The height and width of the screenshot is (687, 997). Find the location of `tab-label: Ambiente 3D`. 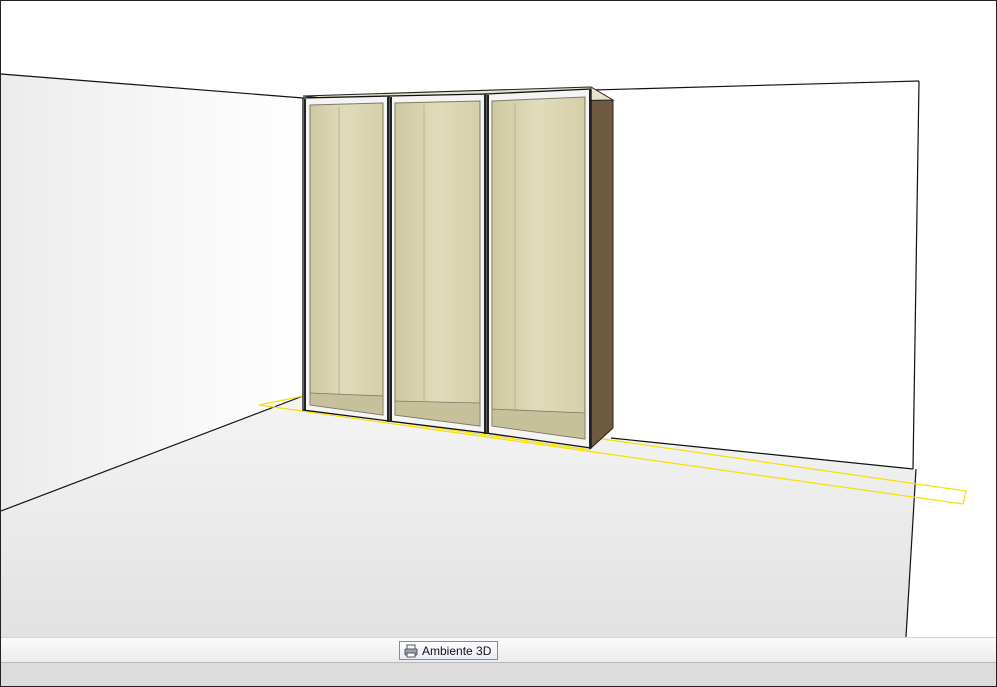

tab-label: Ambiente 3D is located at coordinates (457, 650).